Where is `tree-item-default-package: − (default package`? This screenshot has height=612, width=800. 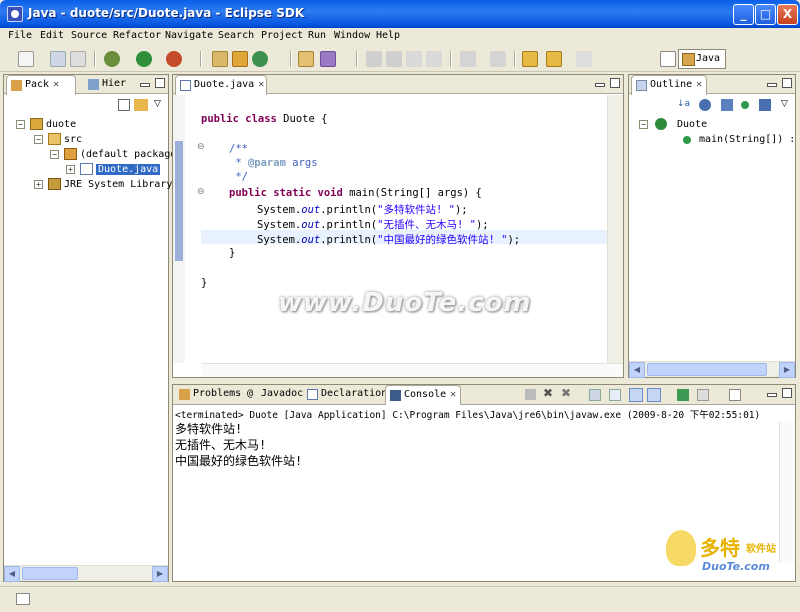 tree-item-default-package: − (default package is located at coordinates (113, 154).